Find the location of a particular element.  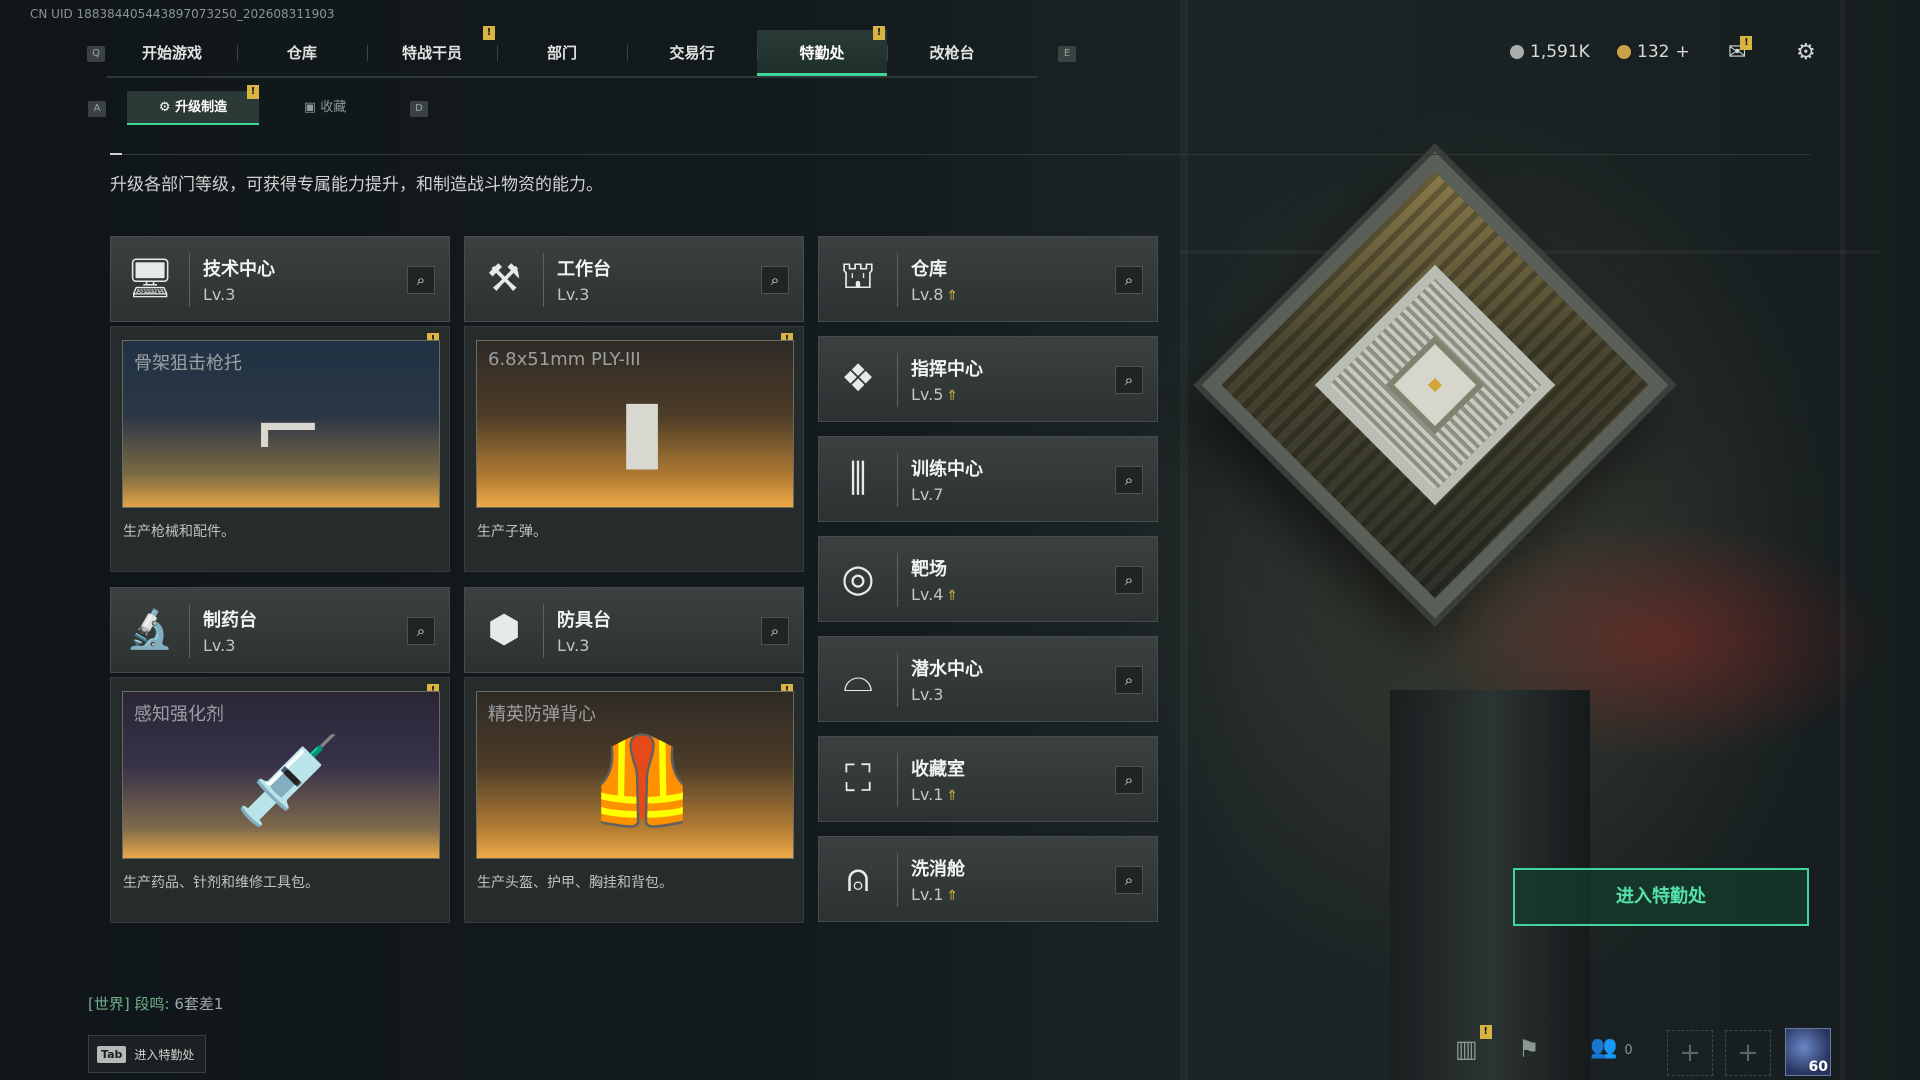

facility-training-center: ⫼ 训练中心 Lv.7 ⌕ is located at coordinates (988, 479).